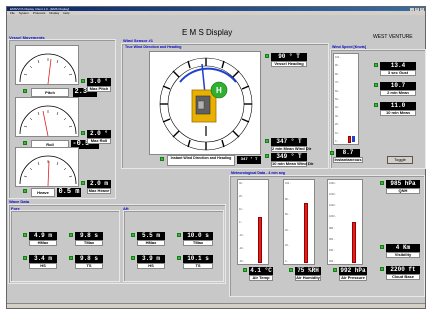  Describe the element at coordinates (24, 13) in the screenshot. I see `menu-system: System` at that location.